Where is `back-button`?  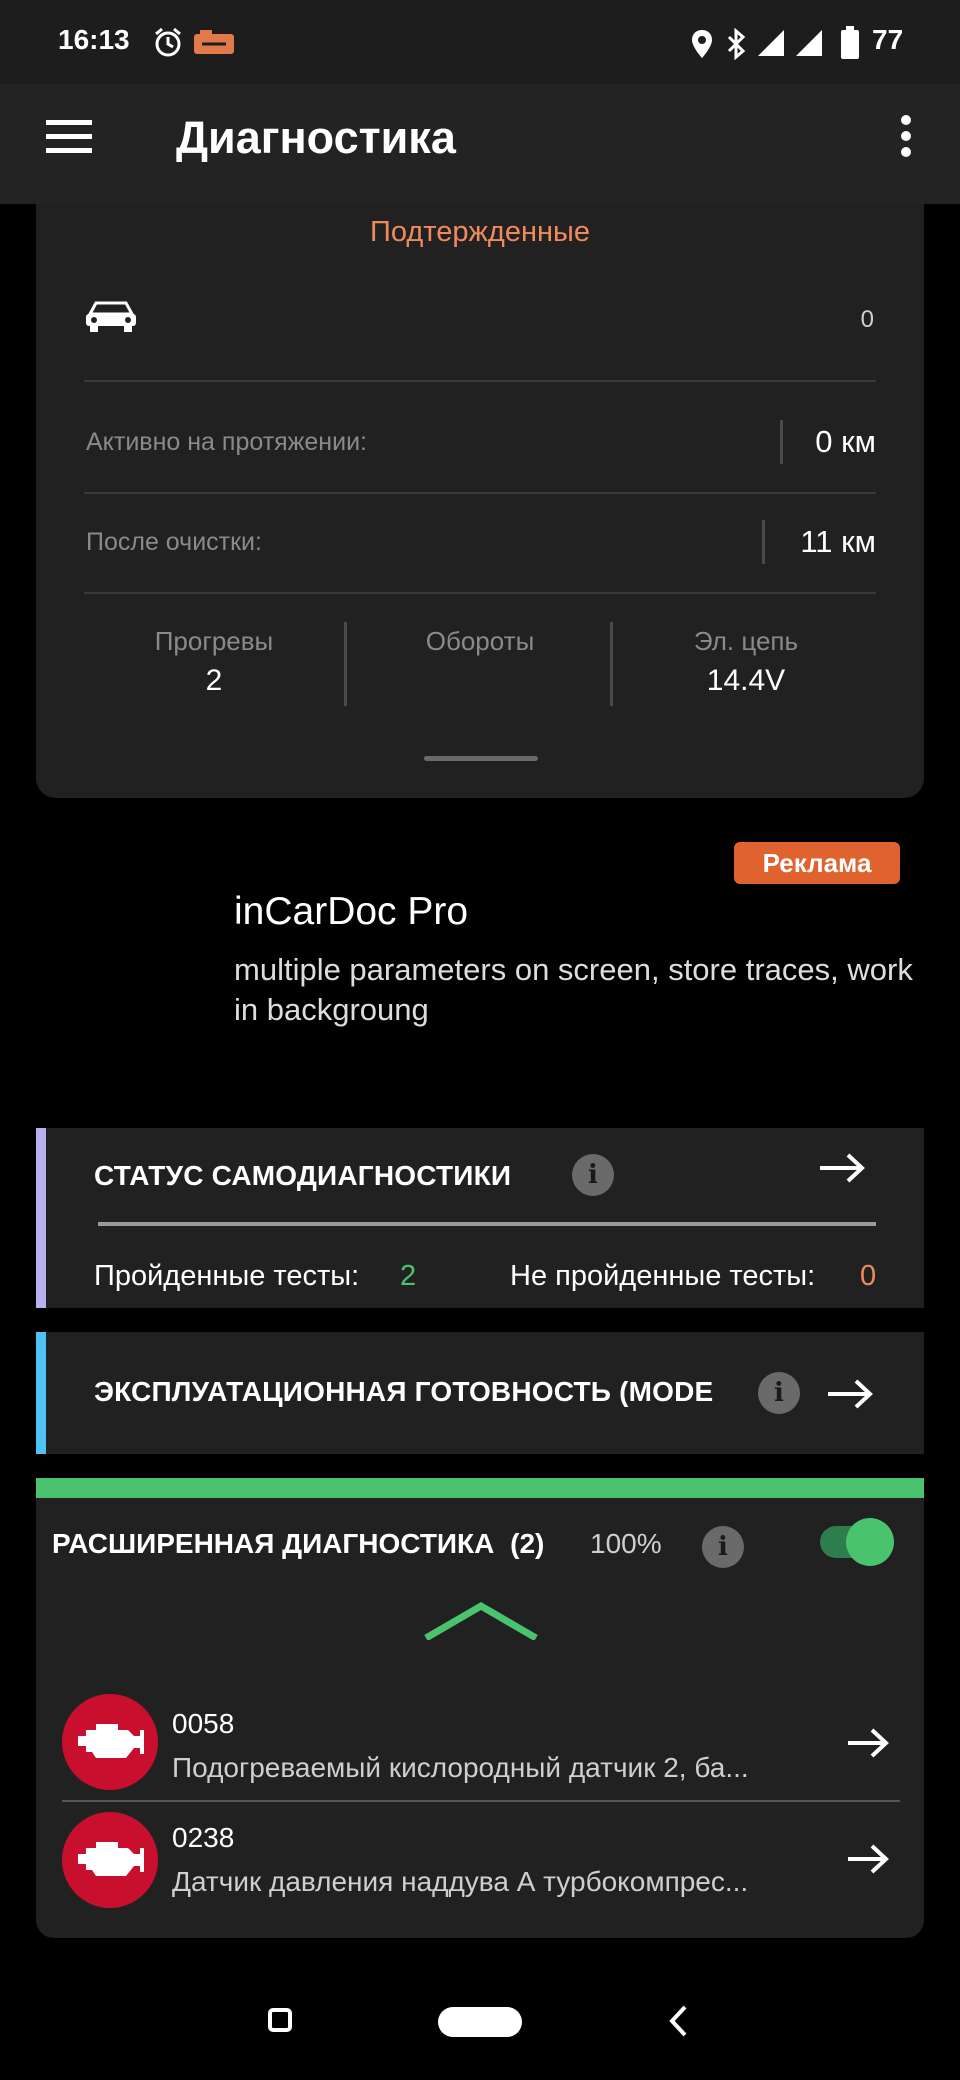
back-button is located at coordinates (678, 2021).